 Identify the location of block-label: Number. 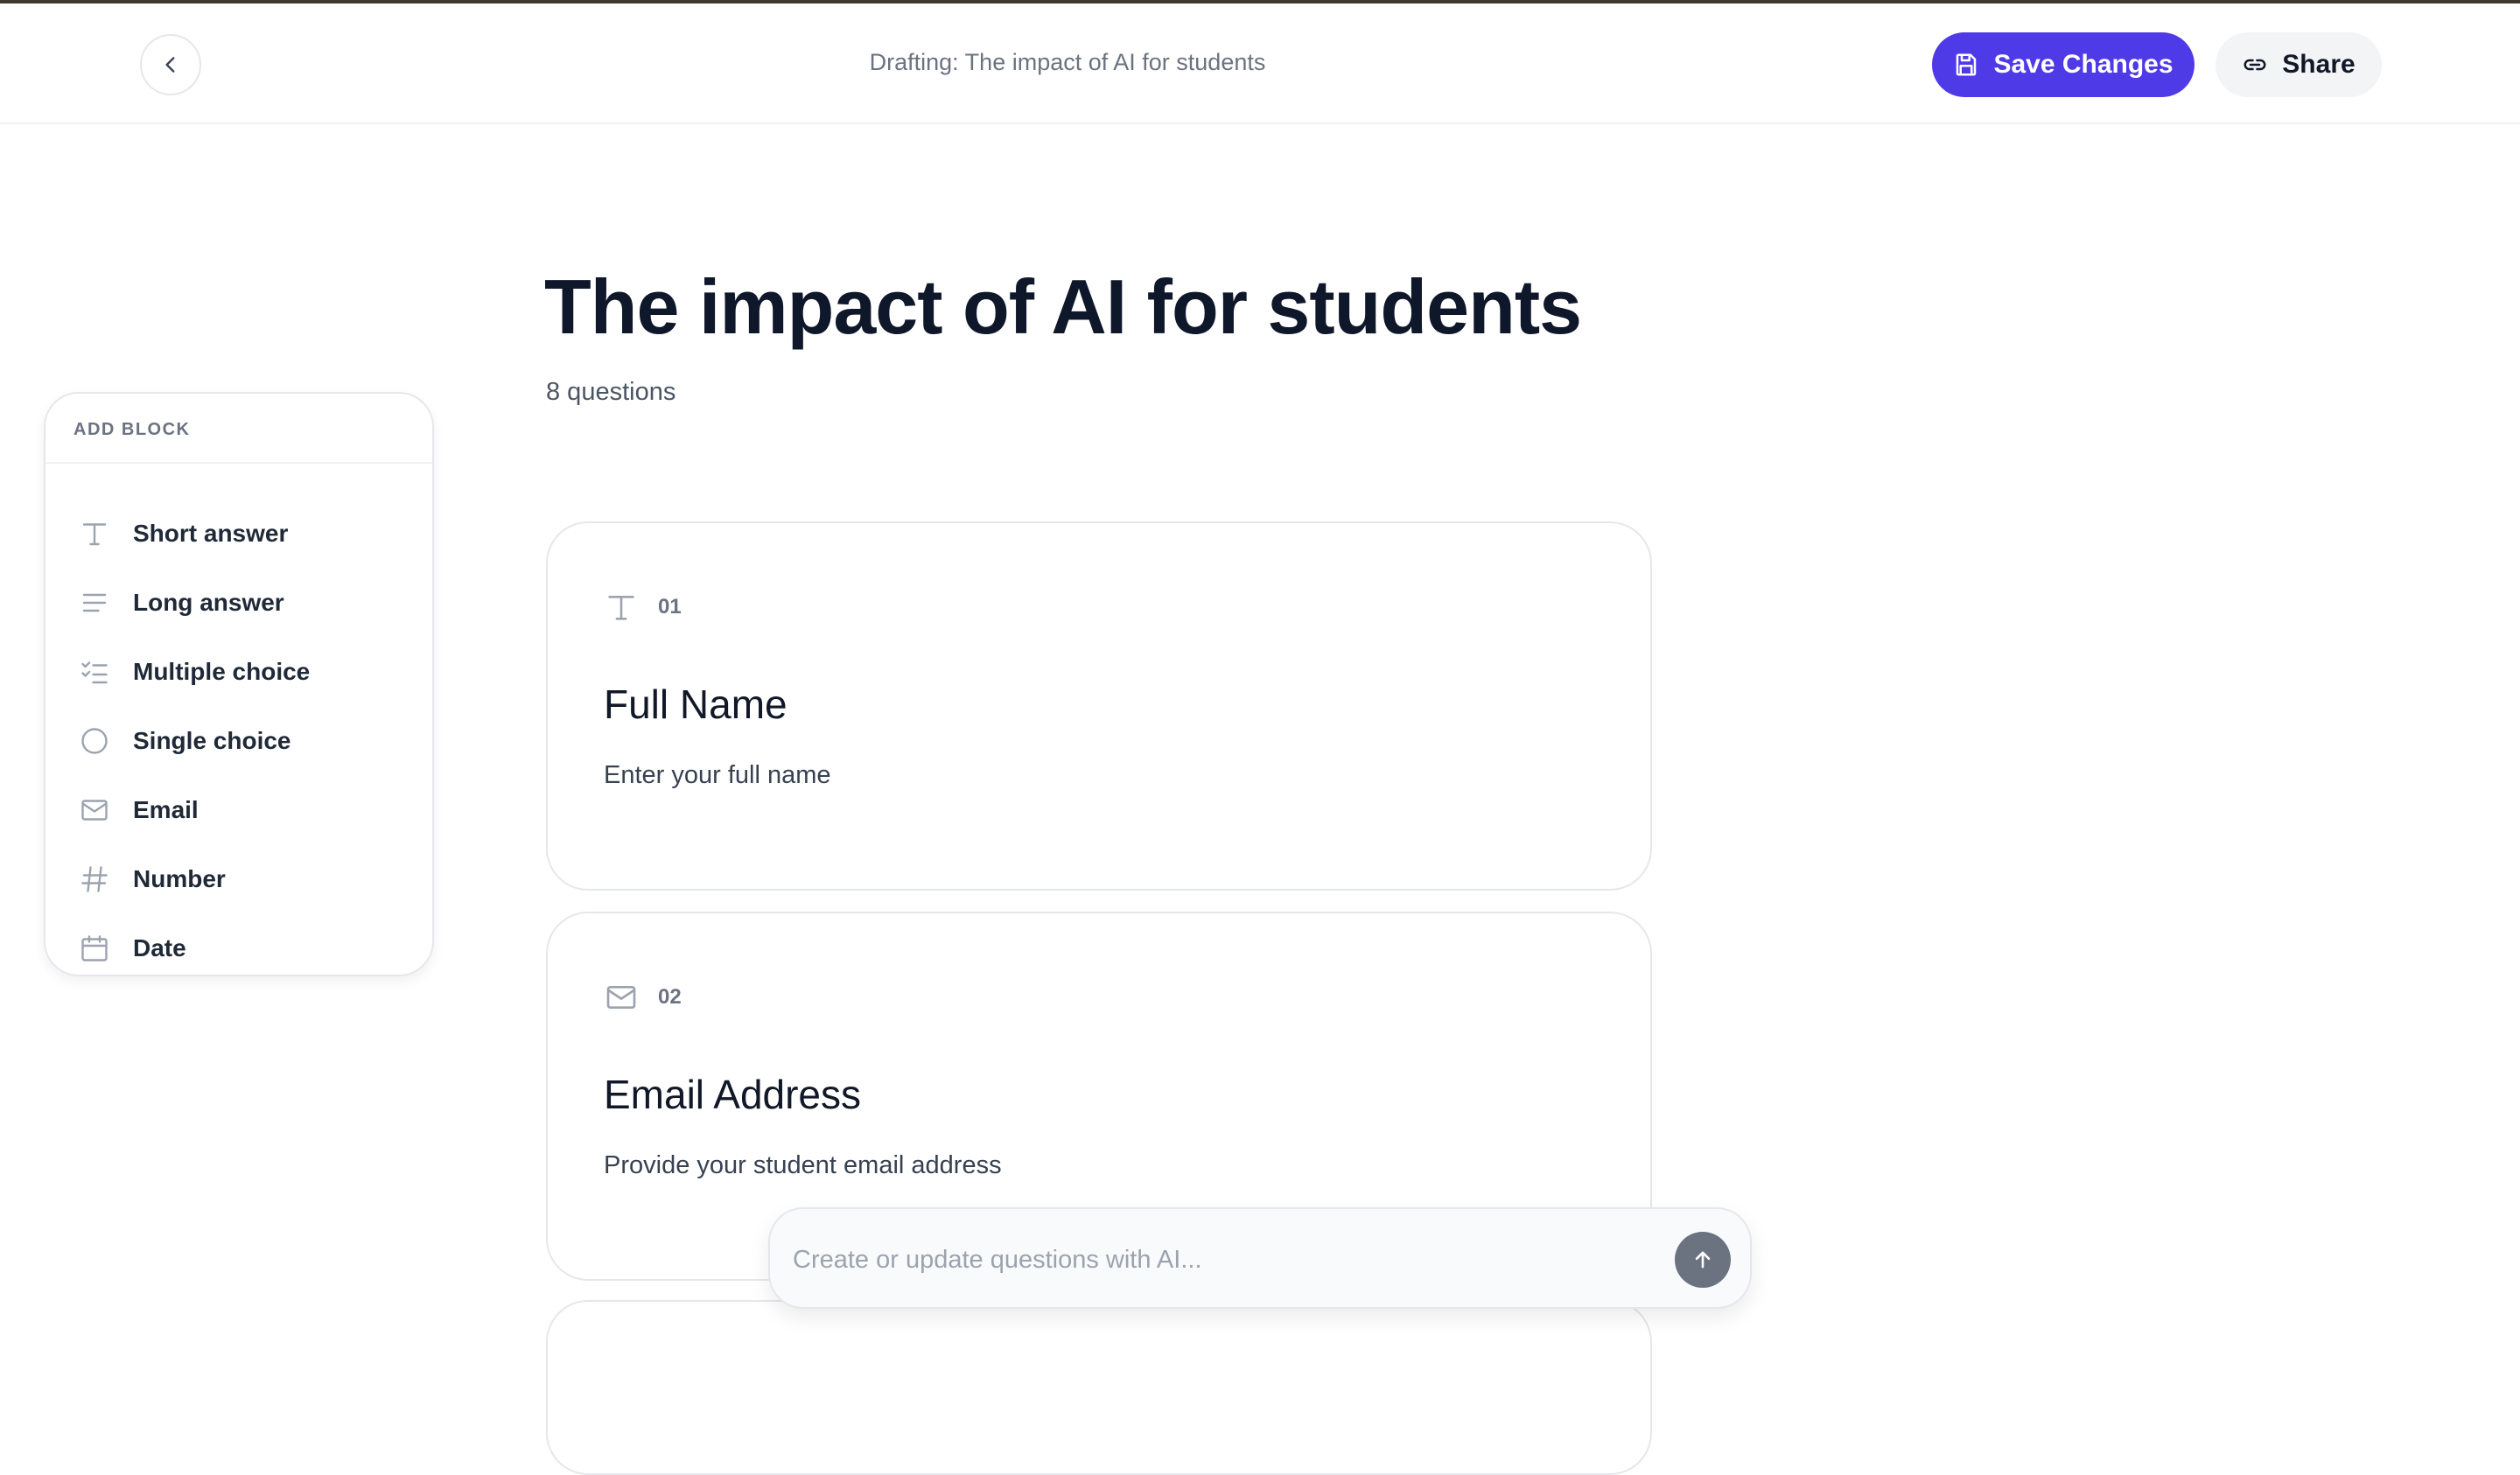
(179, 878).